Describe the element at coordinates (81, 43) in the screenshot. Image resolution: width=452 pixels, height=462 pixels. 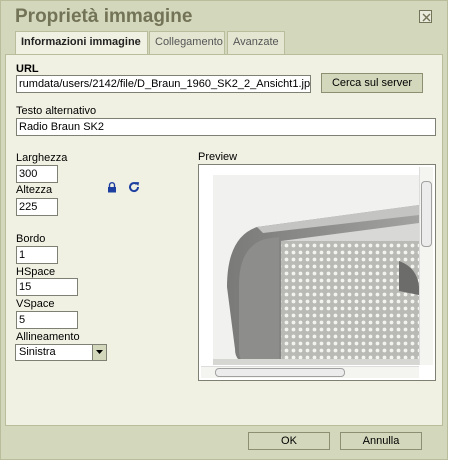
I see `tab-image-info: Informazioni immagine` at that location.